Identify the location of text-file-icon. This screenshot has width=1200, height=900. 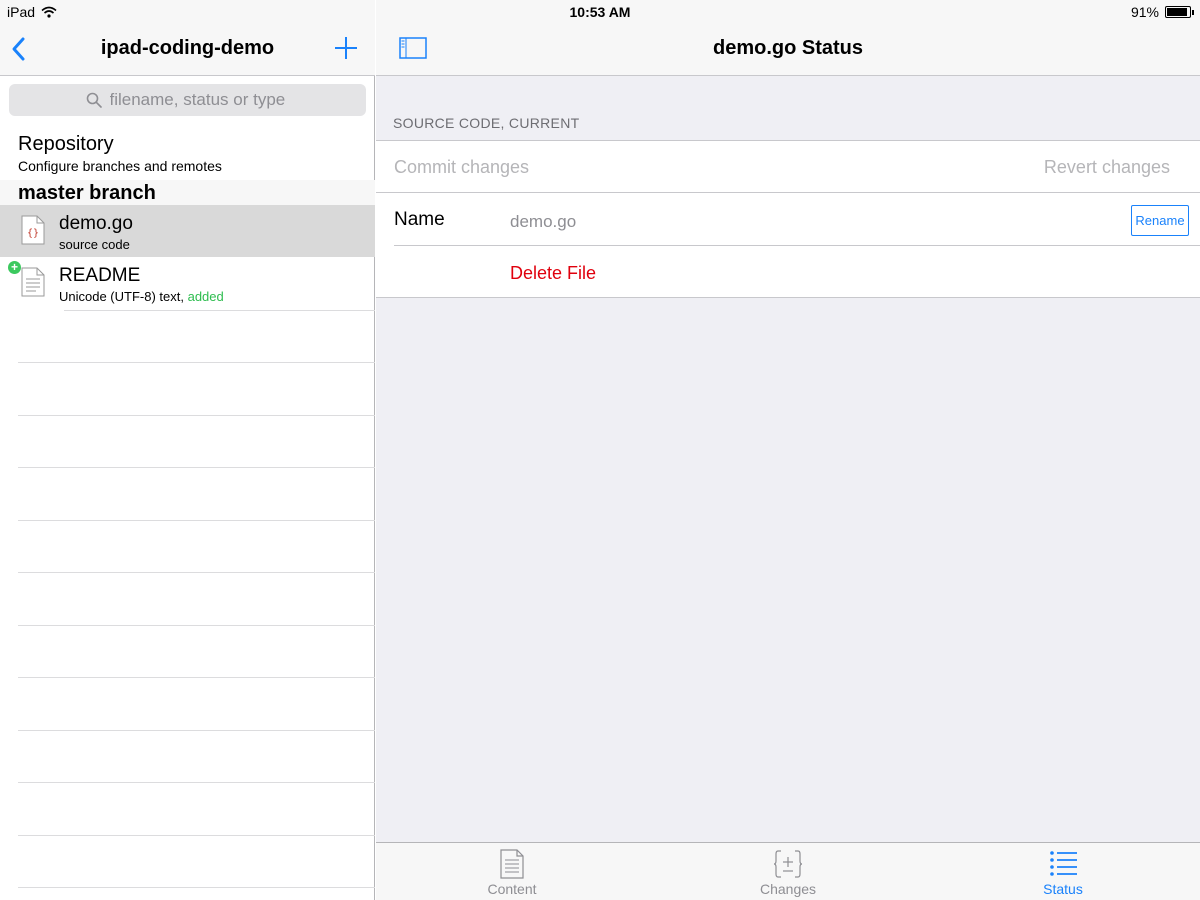
(33, 282).